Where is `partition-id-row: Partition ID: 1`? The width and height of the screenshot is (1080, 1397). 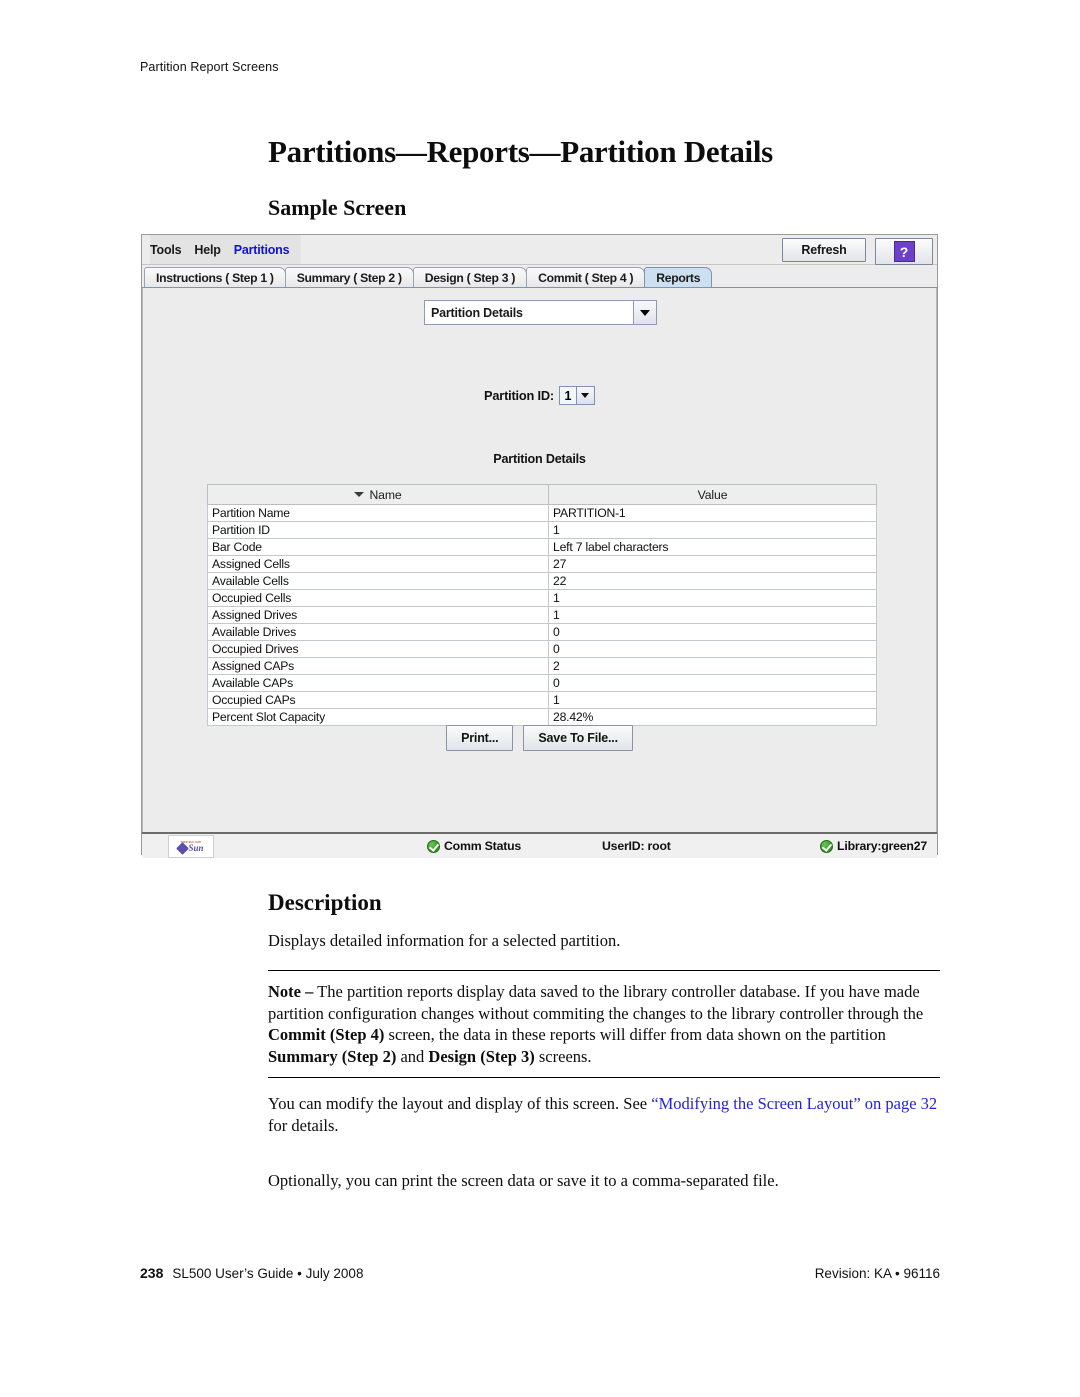 partition-id-row: Partition ID: 1 is located at coordinates (539, 395).